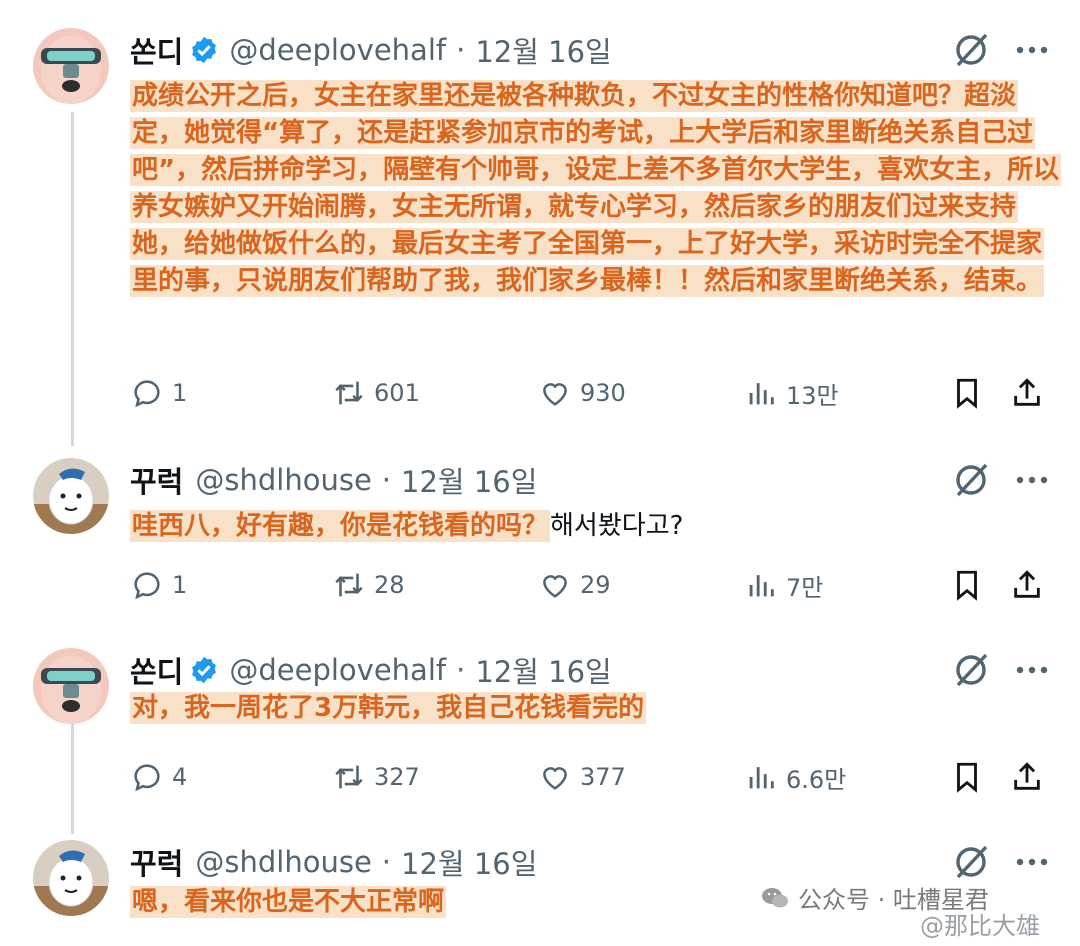  I want to click on translated-text-overlay: 嗯，看来你也是不大正常啊, so click(288, 902).